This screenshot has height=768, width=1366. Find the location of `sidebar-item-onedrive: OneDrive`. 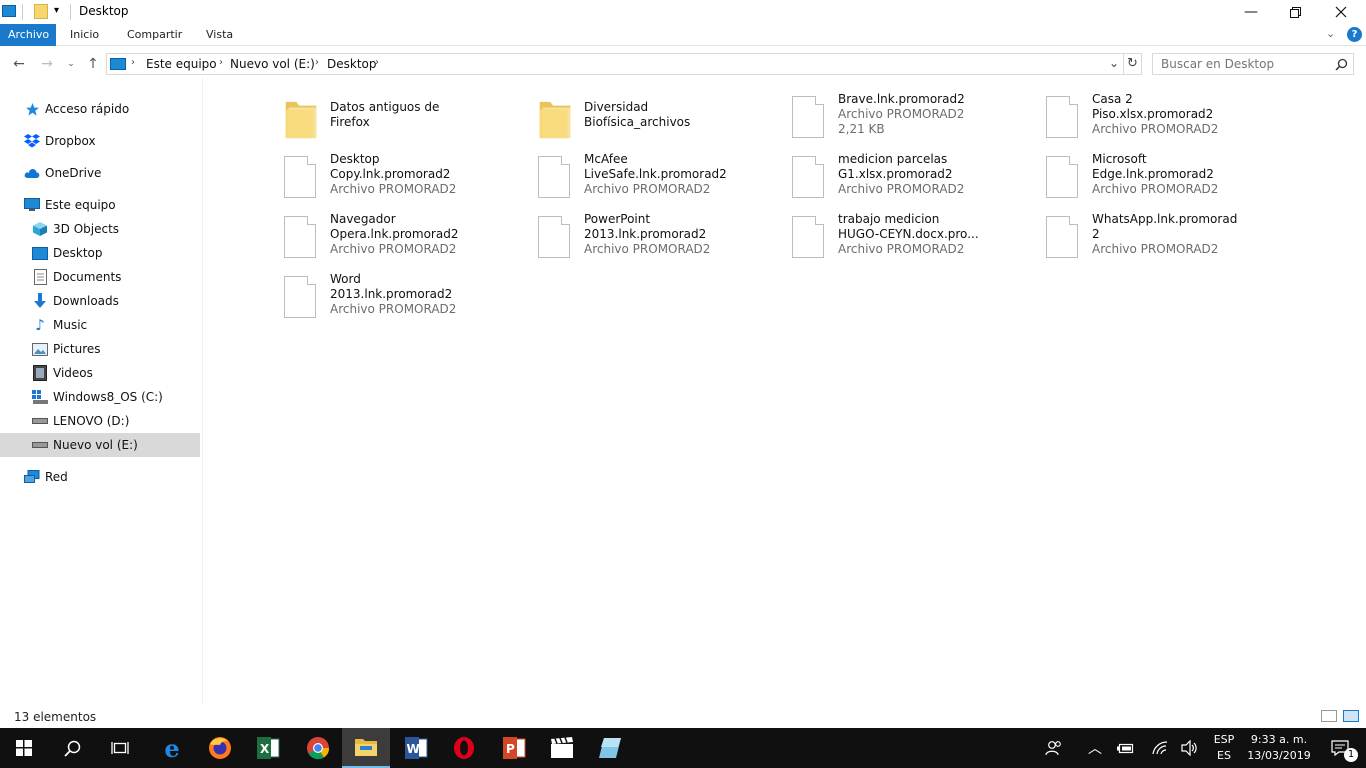

sidebar-item-onedrive: OneDrive is located at coordinates (100, 173).